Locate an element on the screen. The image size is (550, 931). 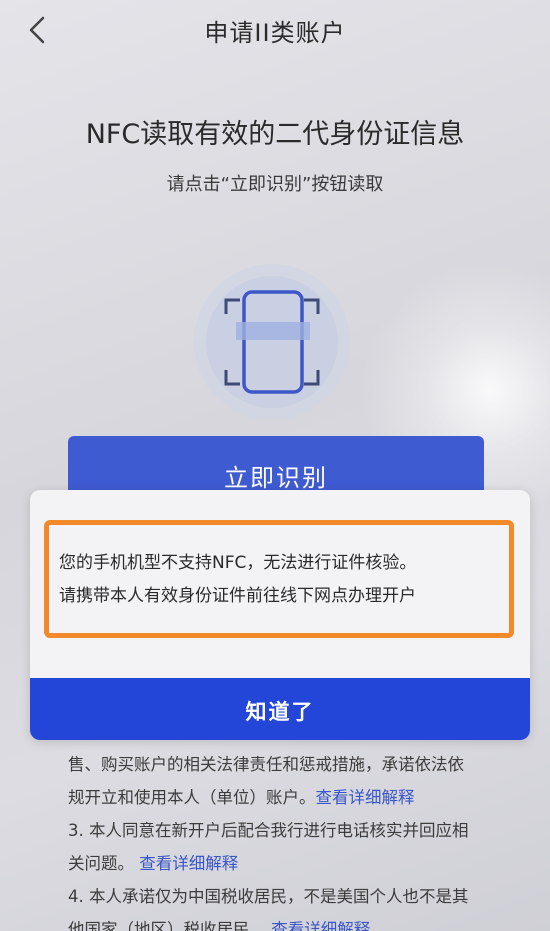
terms-line: 3. 本人同意在新开户后配合我行进行电话核实并回应相 is located at coordinates (268, 830).